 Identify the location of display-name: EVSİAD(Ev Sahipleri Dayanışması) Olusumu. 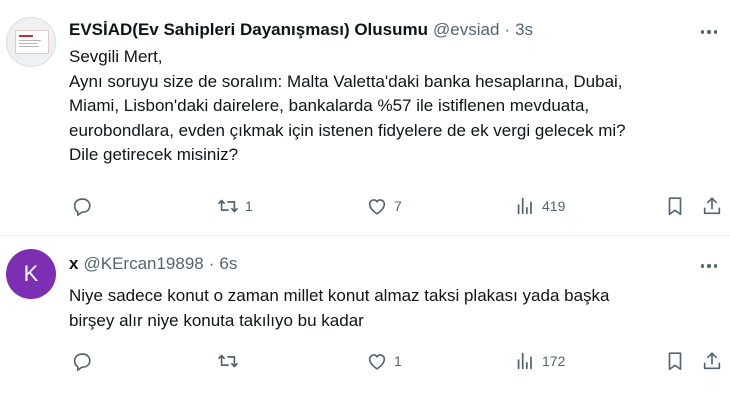
(248, 30).